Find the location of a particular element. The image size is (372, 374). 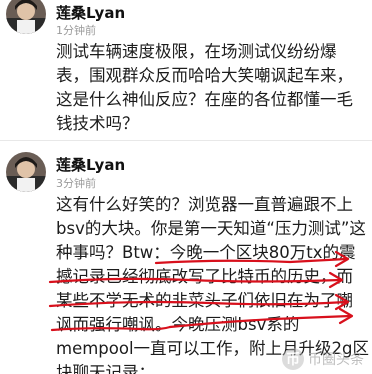

post-timestamp: 1分钟前 is located at coordinates (76, 30).